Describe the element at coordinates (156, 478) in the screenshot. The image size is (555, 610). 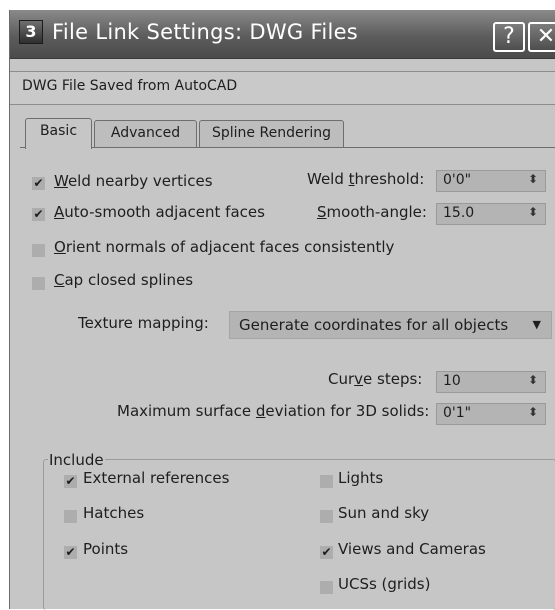
I see `include-external-references-label: External references` at that location.